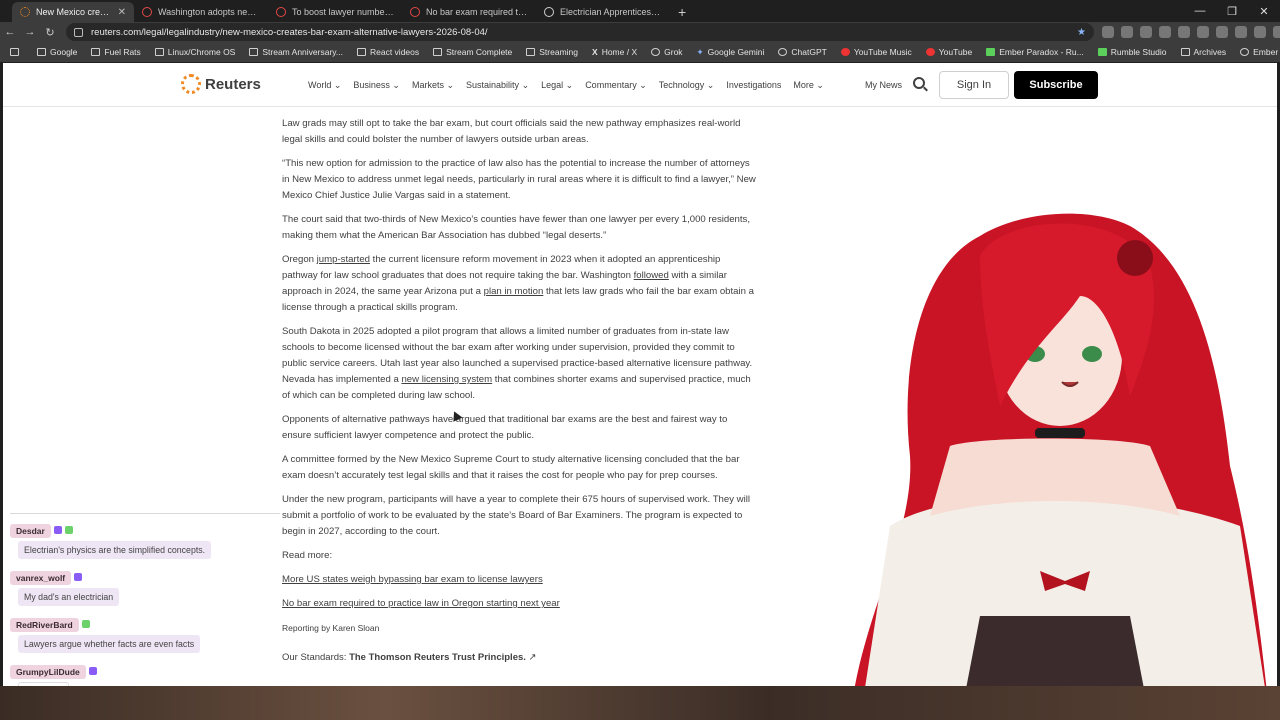 The height and width of the screenshot is (720, 1280). Describe the element at coordinates (619, 52) in the screenshot. I see `bookmark-label: Home / X` at that location.